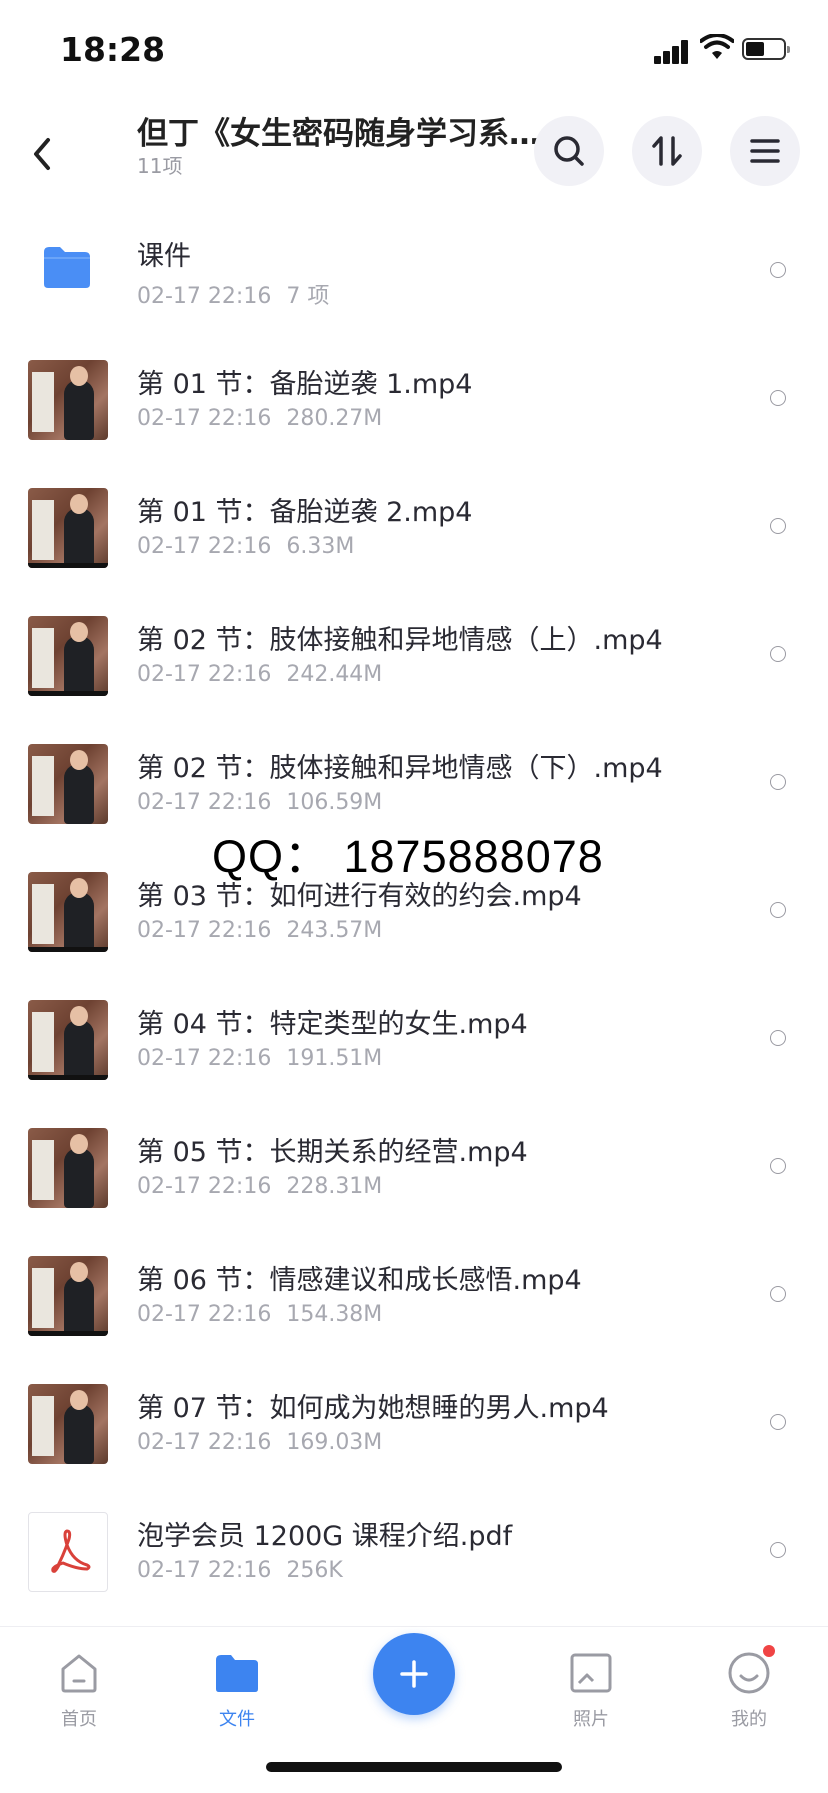 The height and width of the screenshot is (1793, 828). I want to click on file-meta: 02-17 22:16 242.44M, so click(259, 674).